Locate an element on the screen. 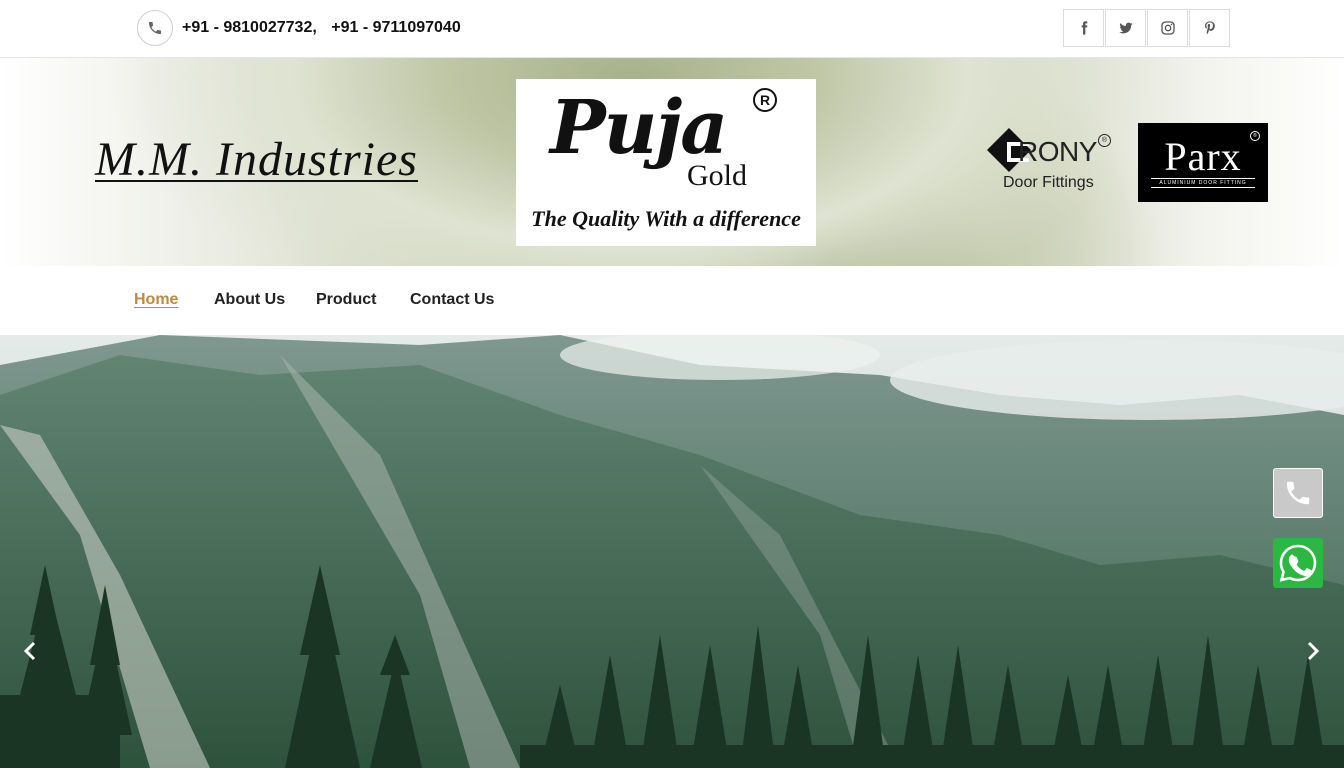  crony-logo: RONY ® Door Fittings is located at coordinates (1048, 162).